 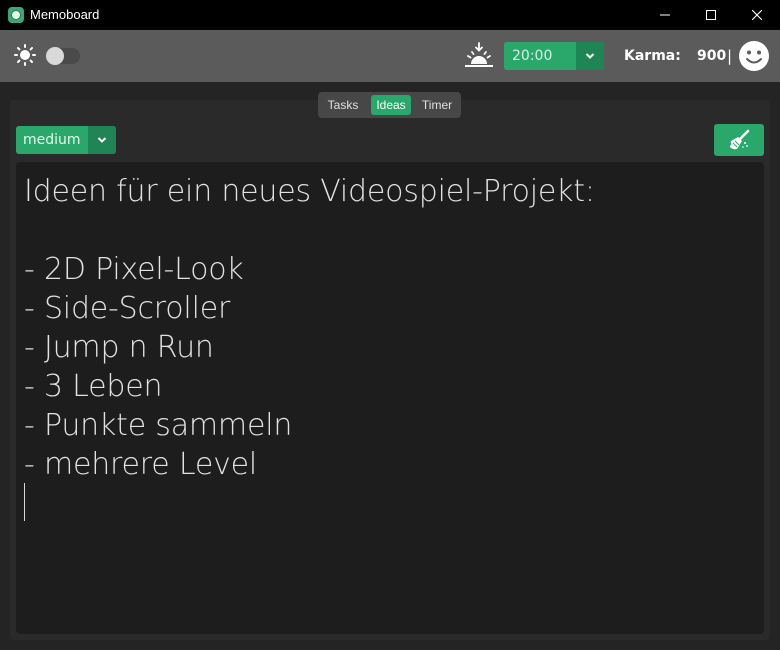 What do you see at coordinates (55, 56) in the screenshot?
I see `toggle-knob` at bounding box center [55, 56].